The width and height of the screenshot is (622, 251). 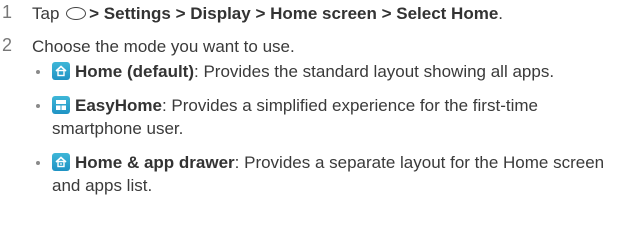 What do you see at coordinates (501, 13) in the screenshot?
I see `step-suffix: .` at bounding box center [501, 13].